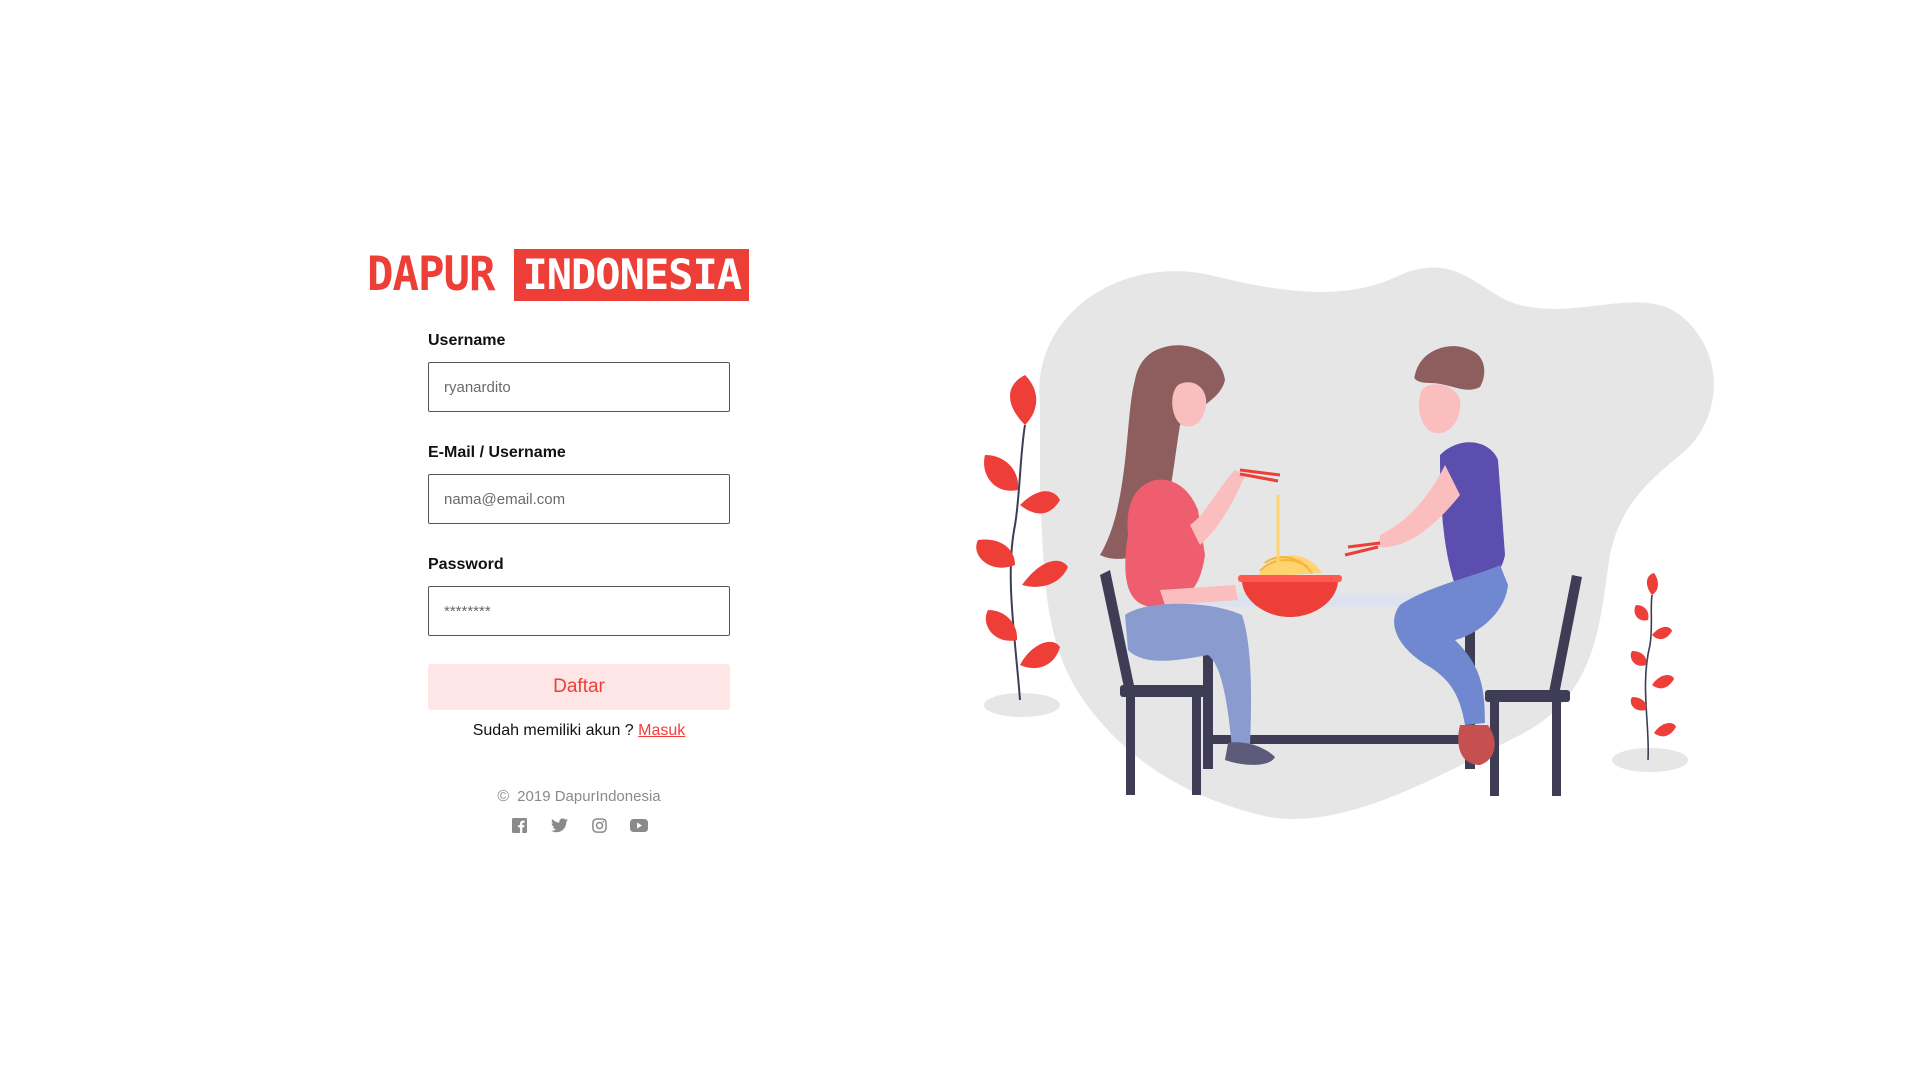 The width and height of the screenshot is (1920, 1080). Describe the element at coordinates (661, 730) in the screenshot. I see `login-link: Masuk` at that location.